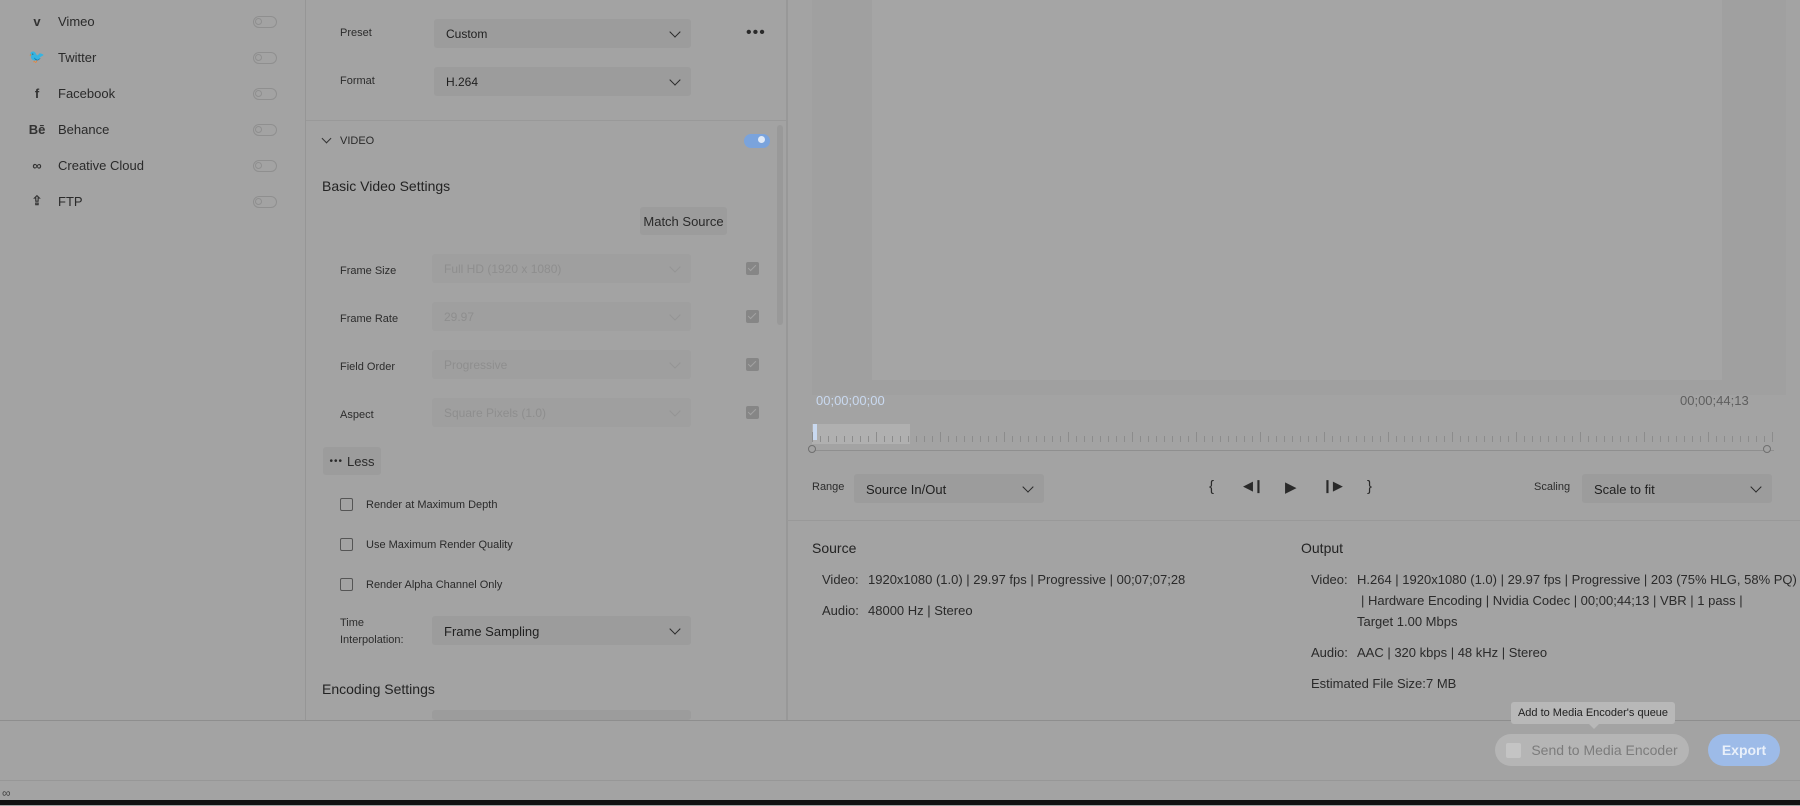  What do you see at coordinates (1369, 486) in the screenshot?
I see `mark-out-icon: }` at bounding box center [1369, 486].